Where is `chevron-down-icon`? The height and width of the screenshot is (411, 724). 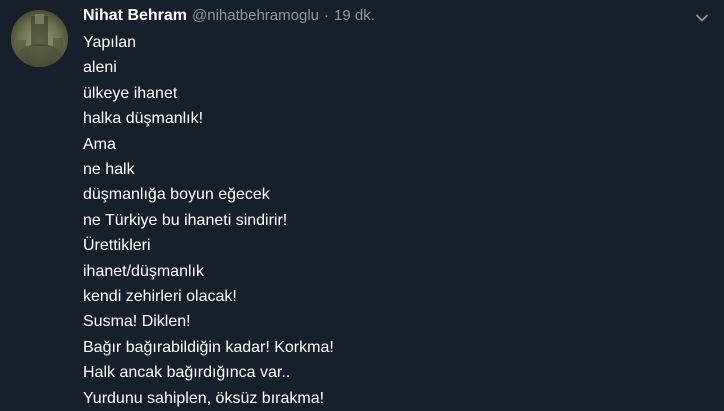
chevron-down-icon is located at coordinates (702, 18).